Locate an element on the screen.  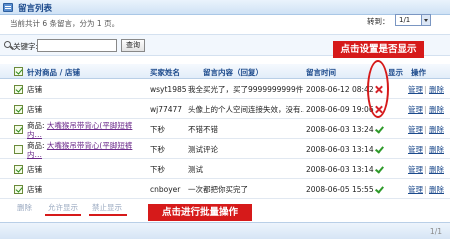
table-row: 店铺 下秒 测试 2008-06-03 13:14 管理 | 删除 is located at coordinates (225, 169).